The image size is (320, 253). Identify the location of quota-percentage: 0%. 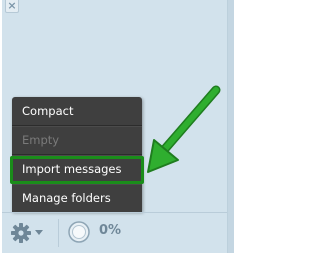
(110, 230).